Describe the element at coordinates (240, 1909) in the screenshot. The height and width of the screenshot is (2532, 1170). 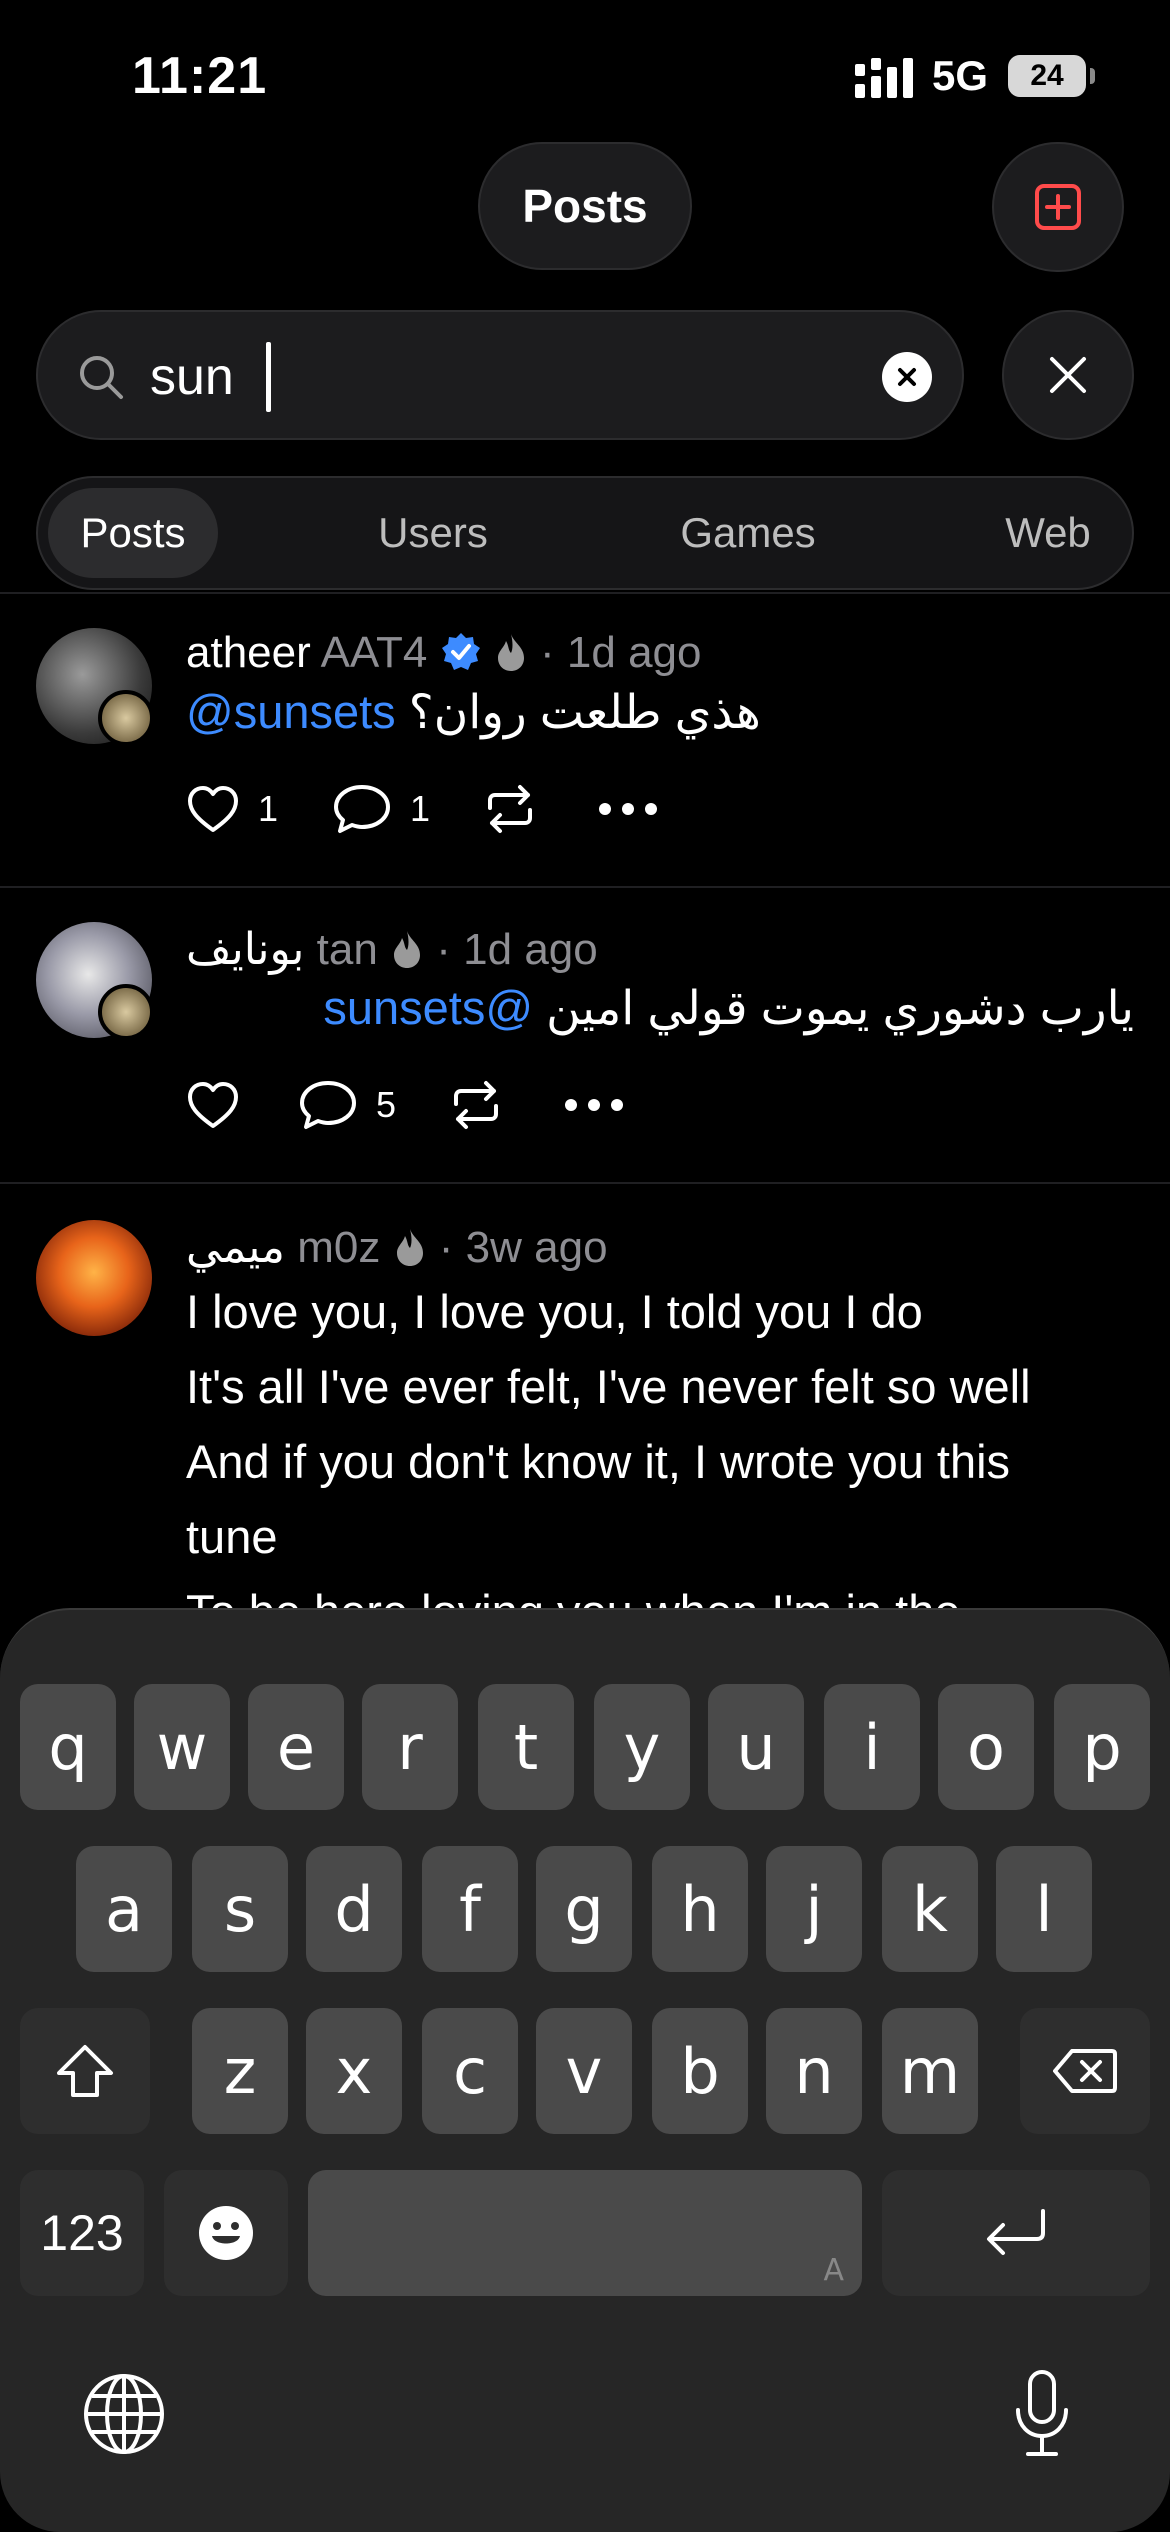
I see `key-s: s` at that location.